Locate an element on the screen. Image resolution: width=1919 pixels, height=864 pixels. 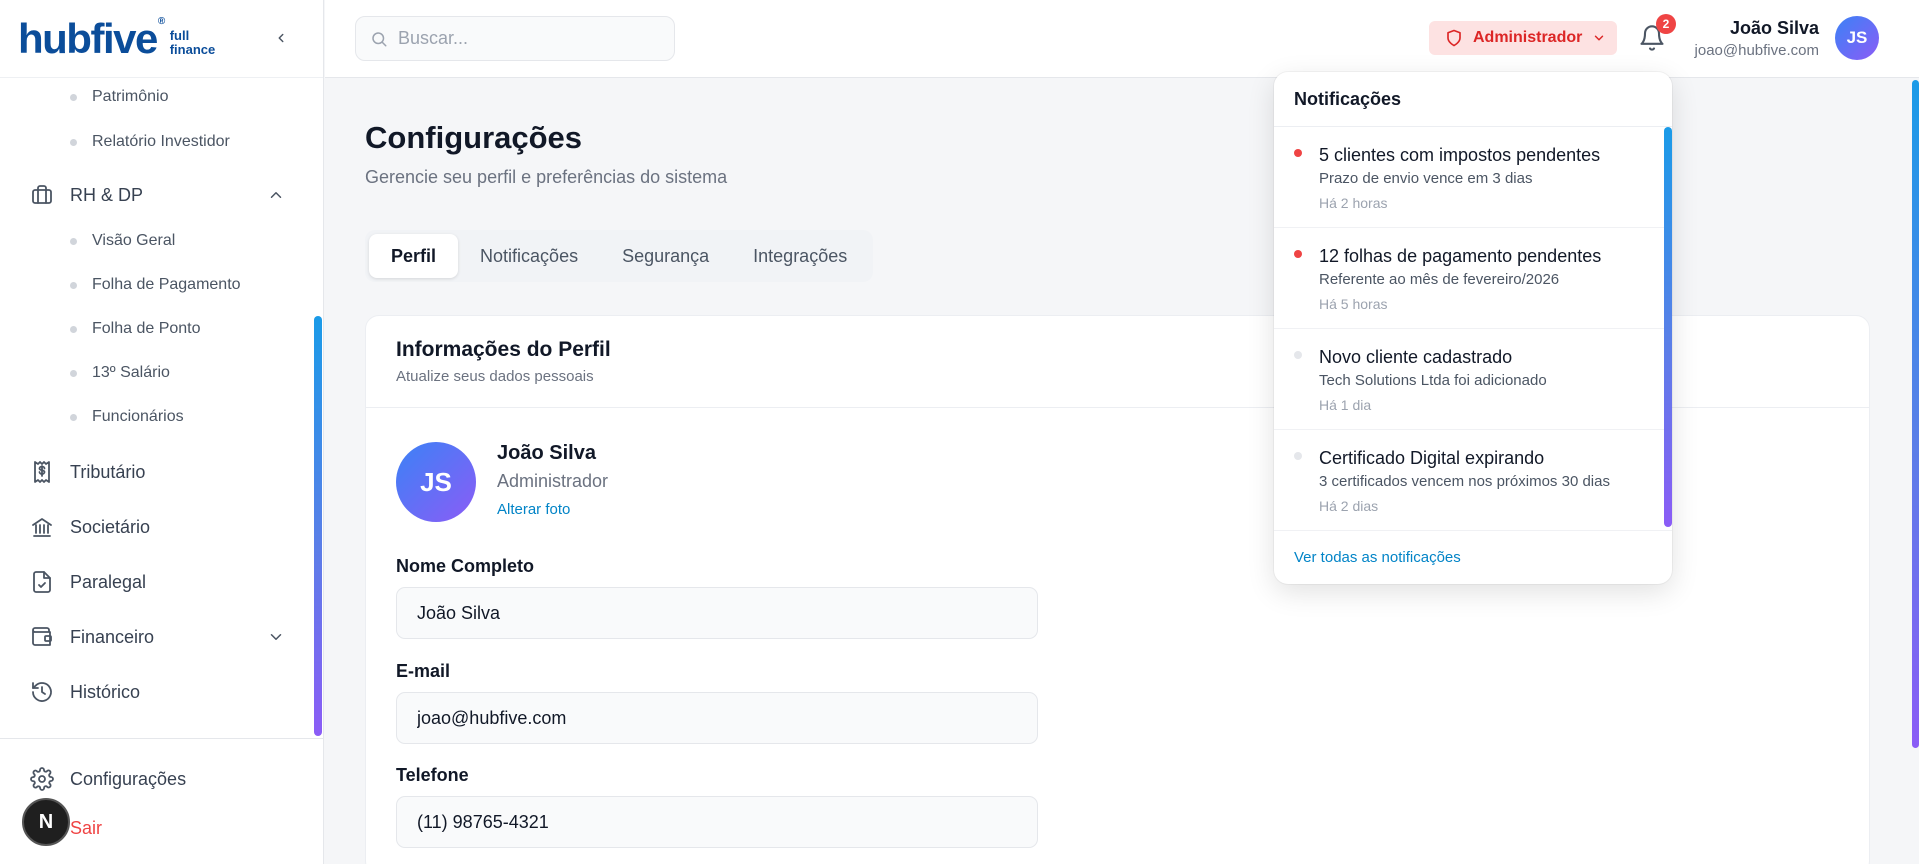
notifications-scrollbar is located at coordinates (1668, 327).